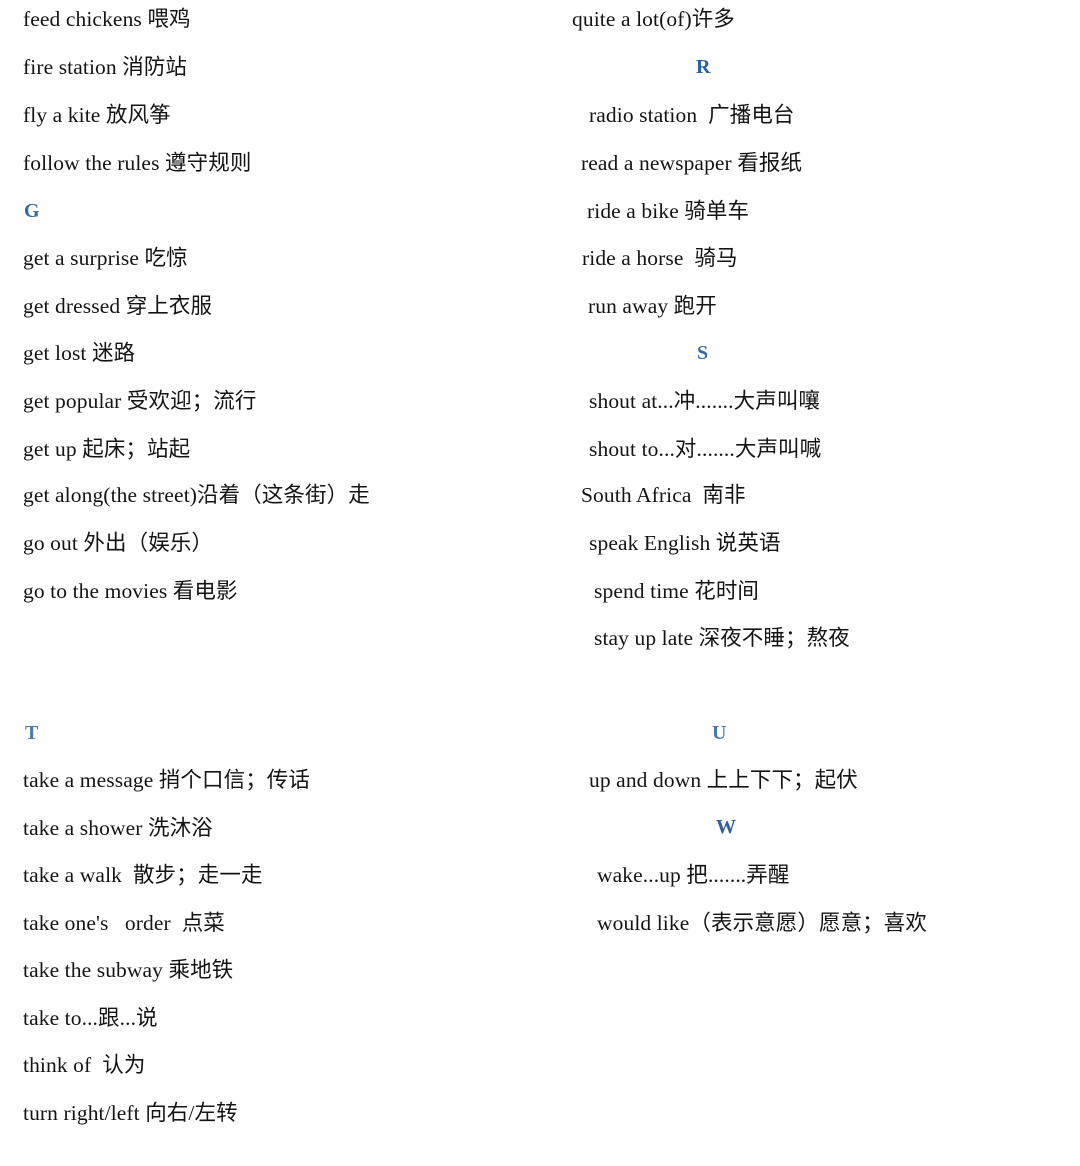  I want to click on vocab-entry: get lost 迷路, so click(79, 353).